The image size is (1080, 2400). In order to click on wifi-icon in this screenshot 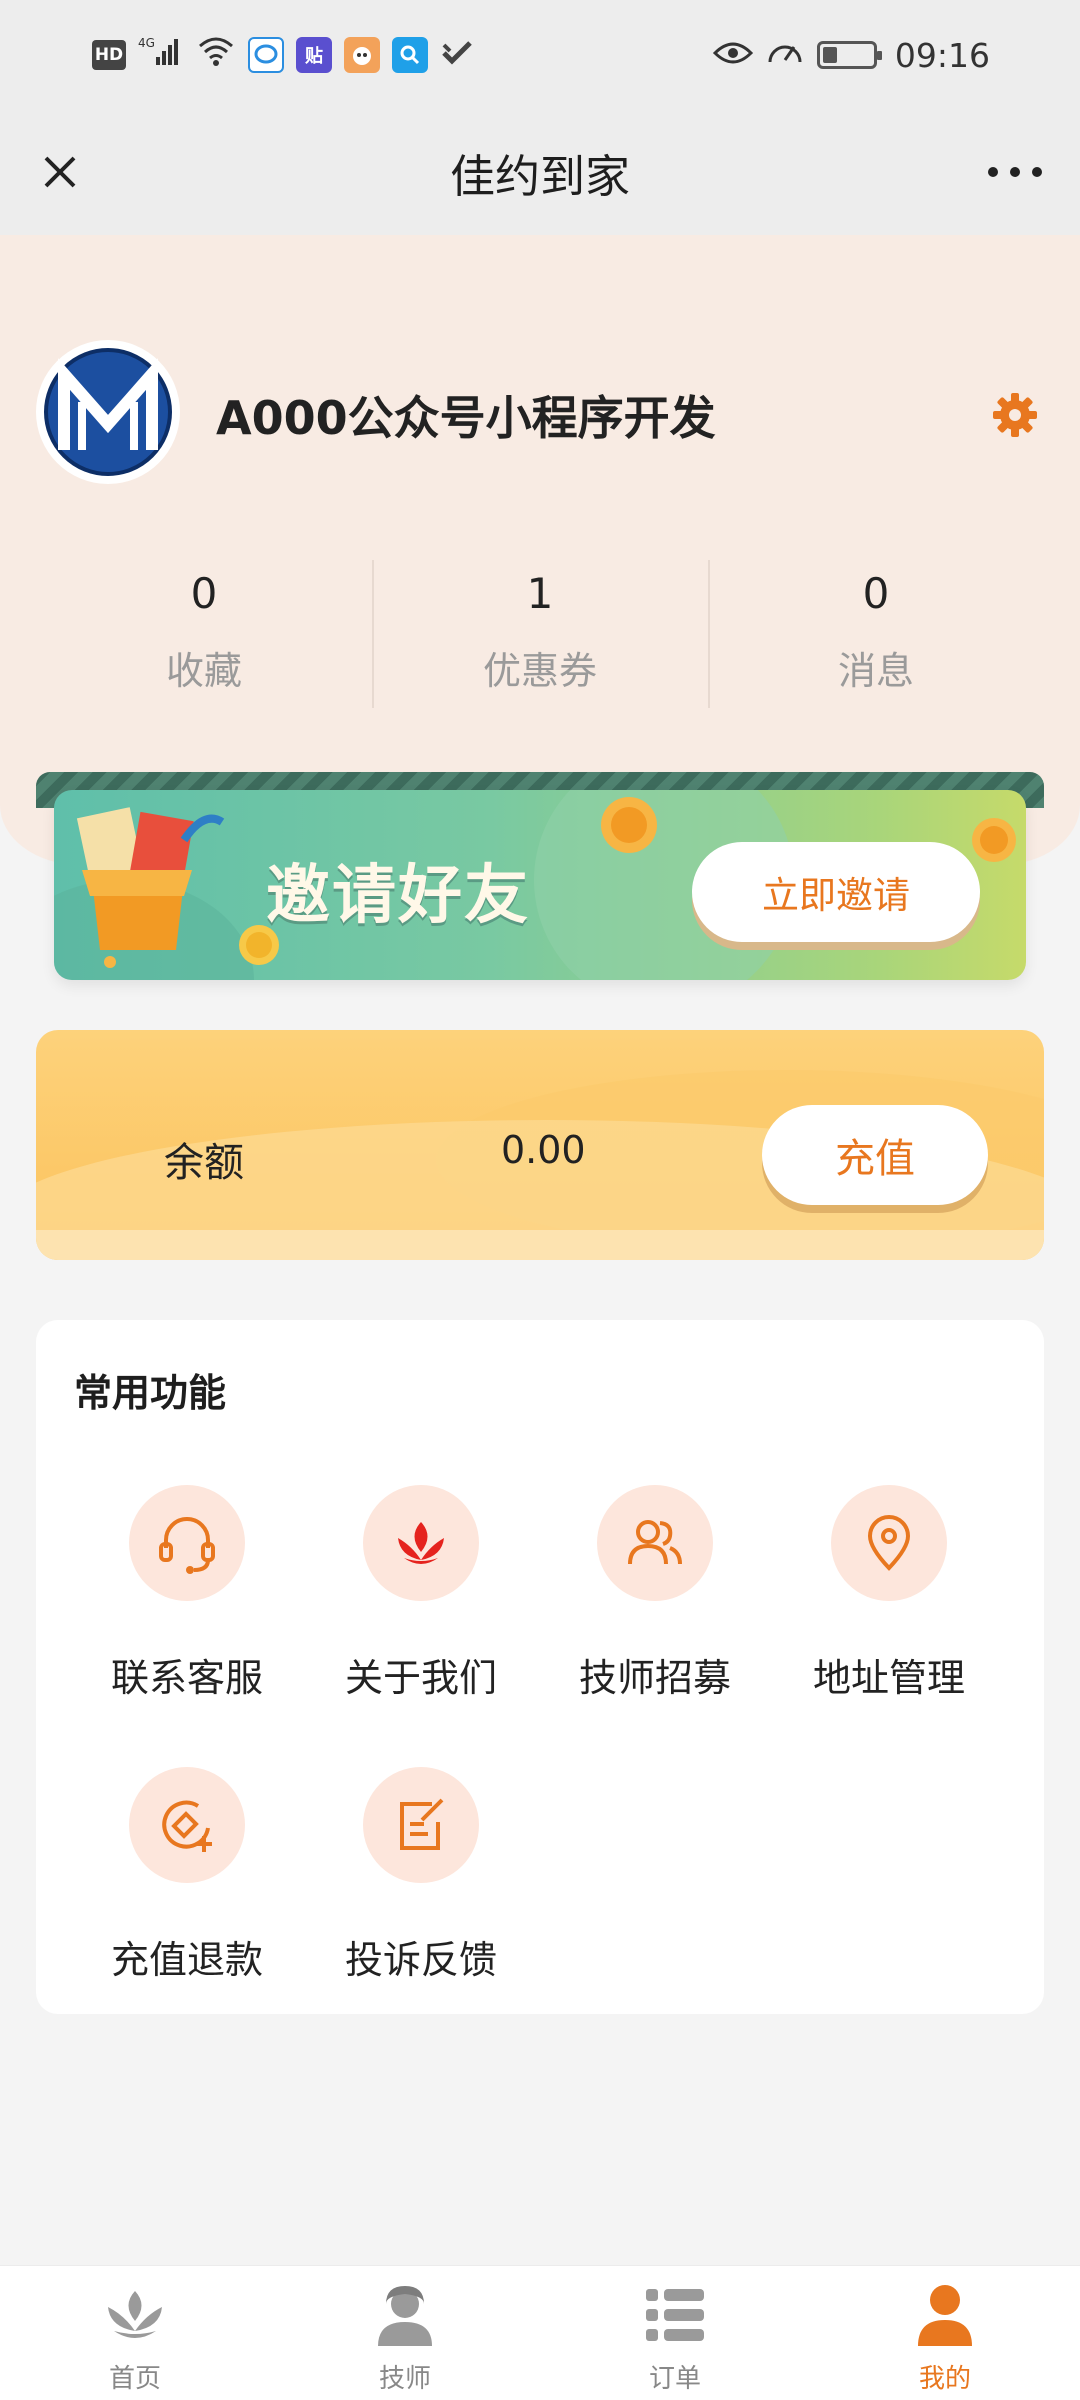, I will do `click(216, 55)`.